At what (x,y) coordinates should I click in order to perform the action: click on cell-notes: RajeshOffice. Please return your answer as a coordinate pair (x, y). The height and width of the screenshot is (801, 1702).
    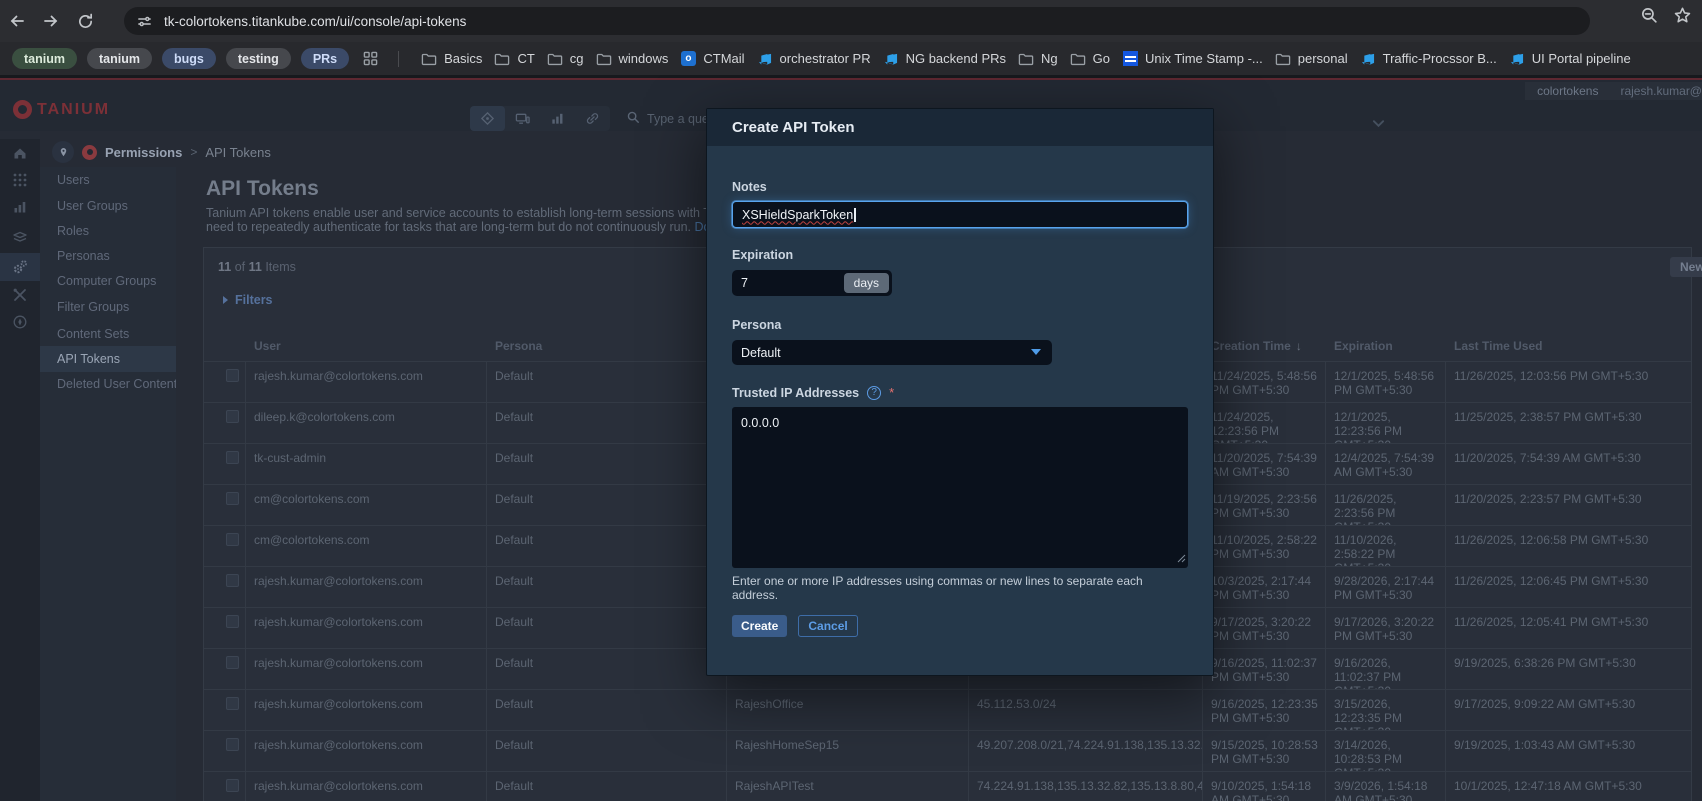
    Looking at the image, I should click on (848, 710).